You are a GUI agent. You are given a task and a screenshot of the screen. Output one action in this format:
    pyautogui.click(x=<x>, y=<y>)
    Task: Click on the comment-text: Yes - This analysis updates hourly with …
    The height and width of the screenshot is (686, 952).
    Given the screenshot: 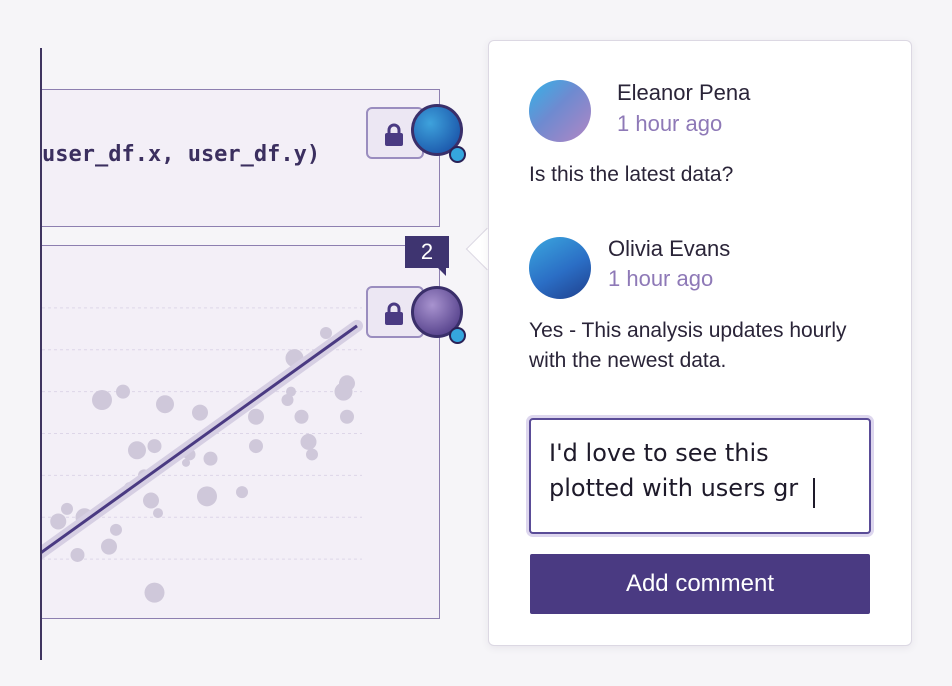 What is the action you would take?
    pyautogui.click(x=688, y=345)
    